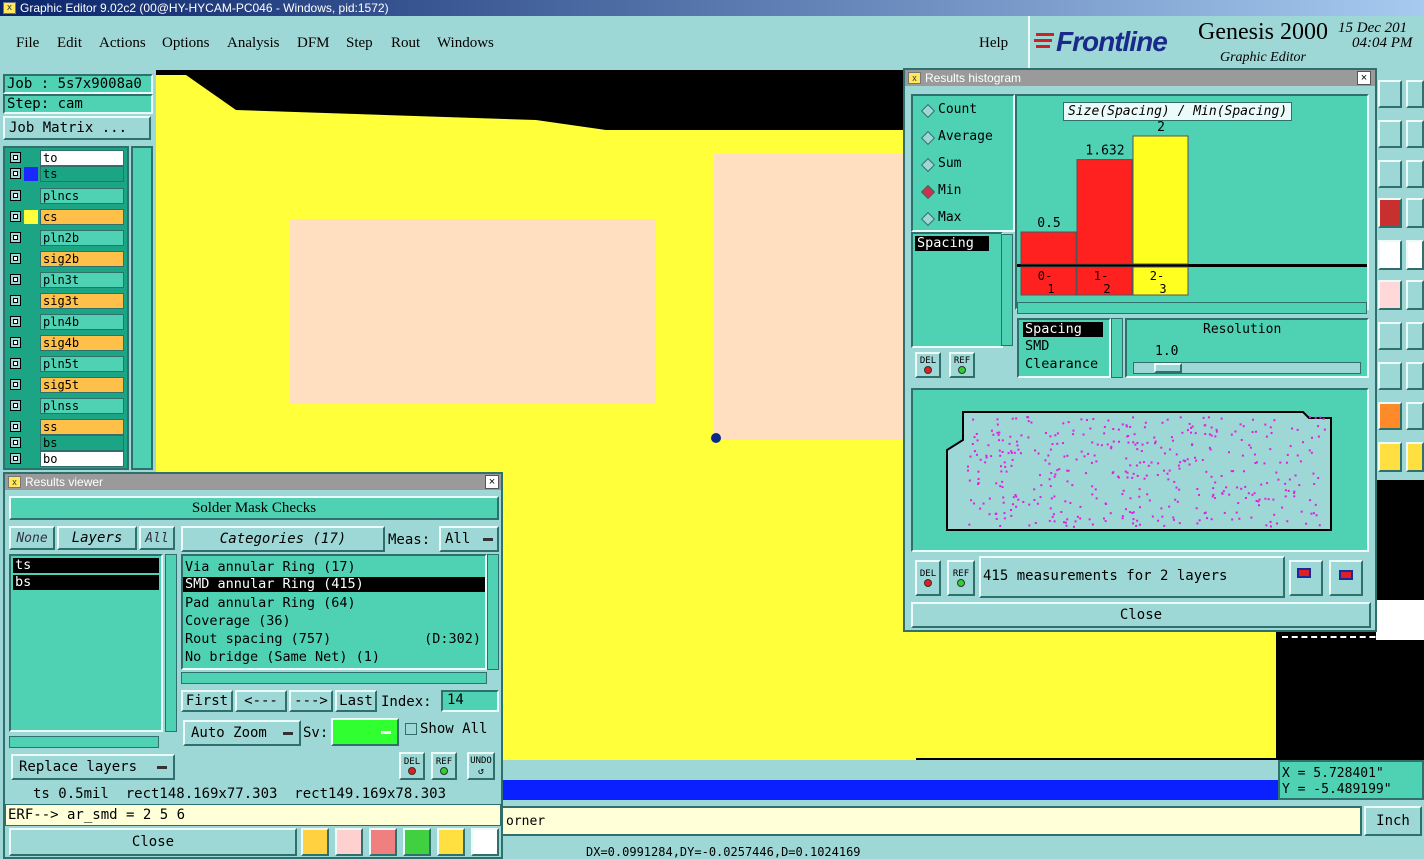 Image resolution: width=1424 pixels, height=859 pixels. Describe the element at coordinates (66, 364) in the screenshot. I see `layer-row: pln5t` at that location.